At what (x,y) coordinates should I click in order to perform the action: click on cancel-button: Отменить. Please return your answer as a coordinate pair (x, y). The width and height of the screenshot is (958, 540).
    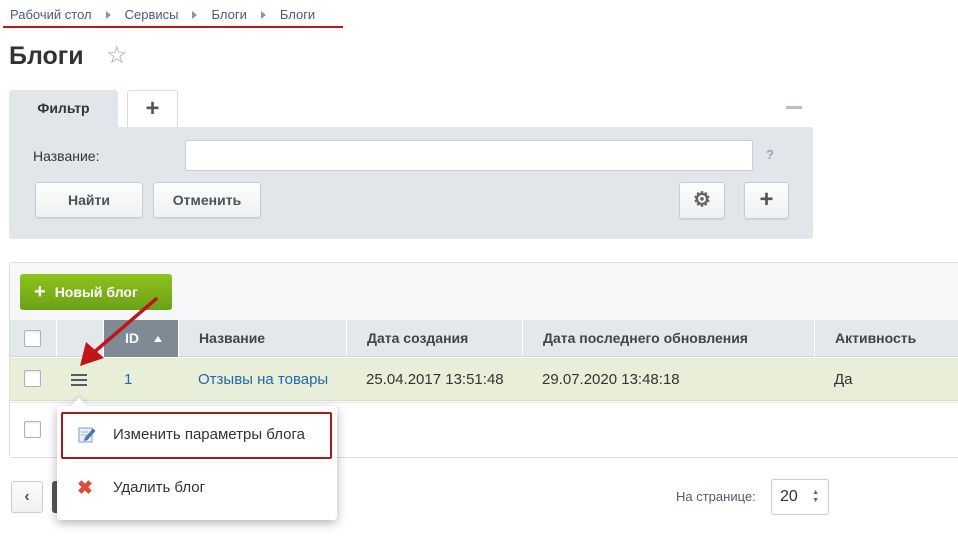
    Looking at the image, I should click on (207, 200).